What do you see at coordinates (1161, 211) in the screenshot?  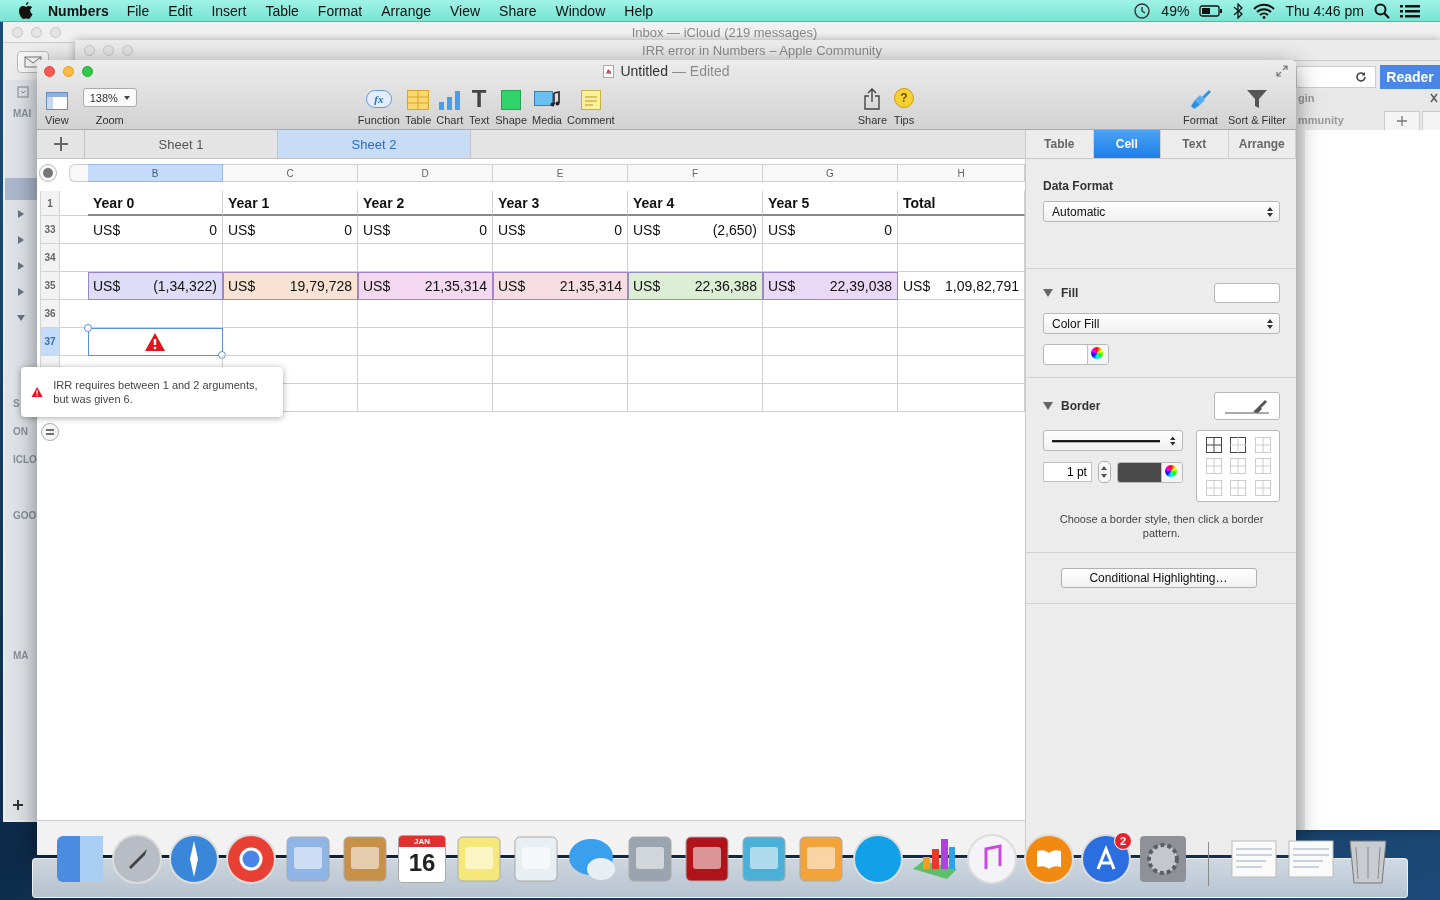 I see `data-format-dropdown: Automatic` at bounding box center [1161, 211].